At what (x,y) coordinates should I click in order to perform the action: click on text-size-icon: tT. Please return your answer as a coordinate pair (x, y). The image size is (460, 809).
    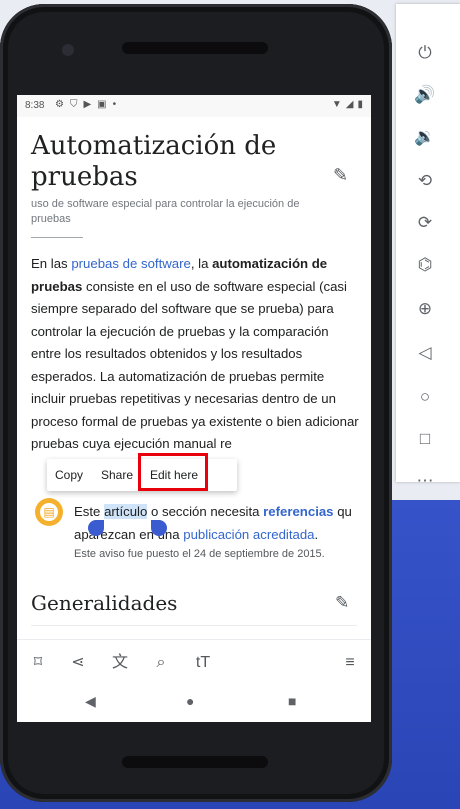
    Looking at the image, I should click on (203, 663).